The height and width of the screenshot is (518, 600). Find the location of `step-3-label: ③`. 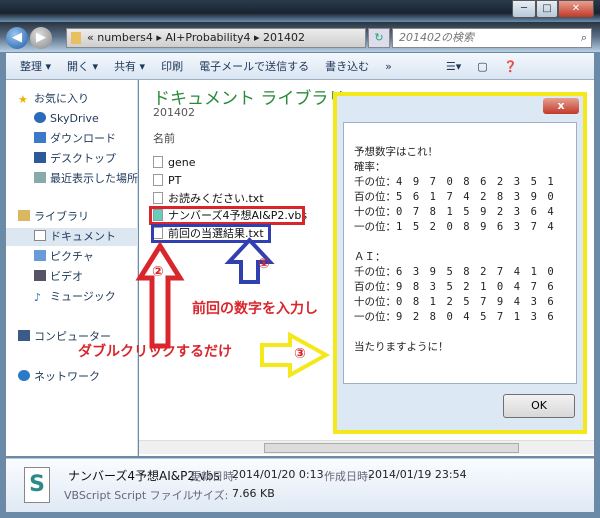

step-3-label: ③ is located at coordinates (300, 354).